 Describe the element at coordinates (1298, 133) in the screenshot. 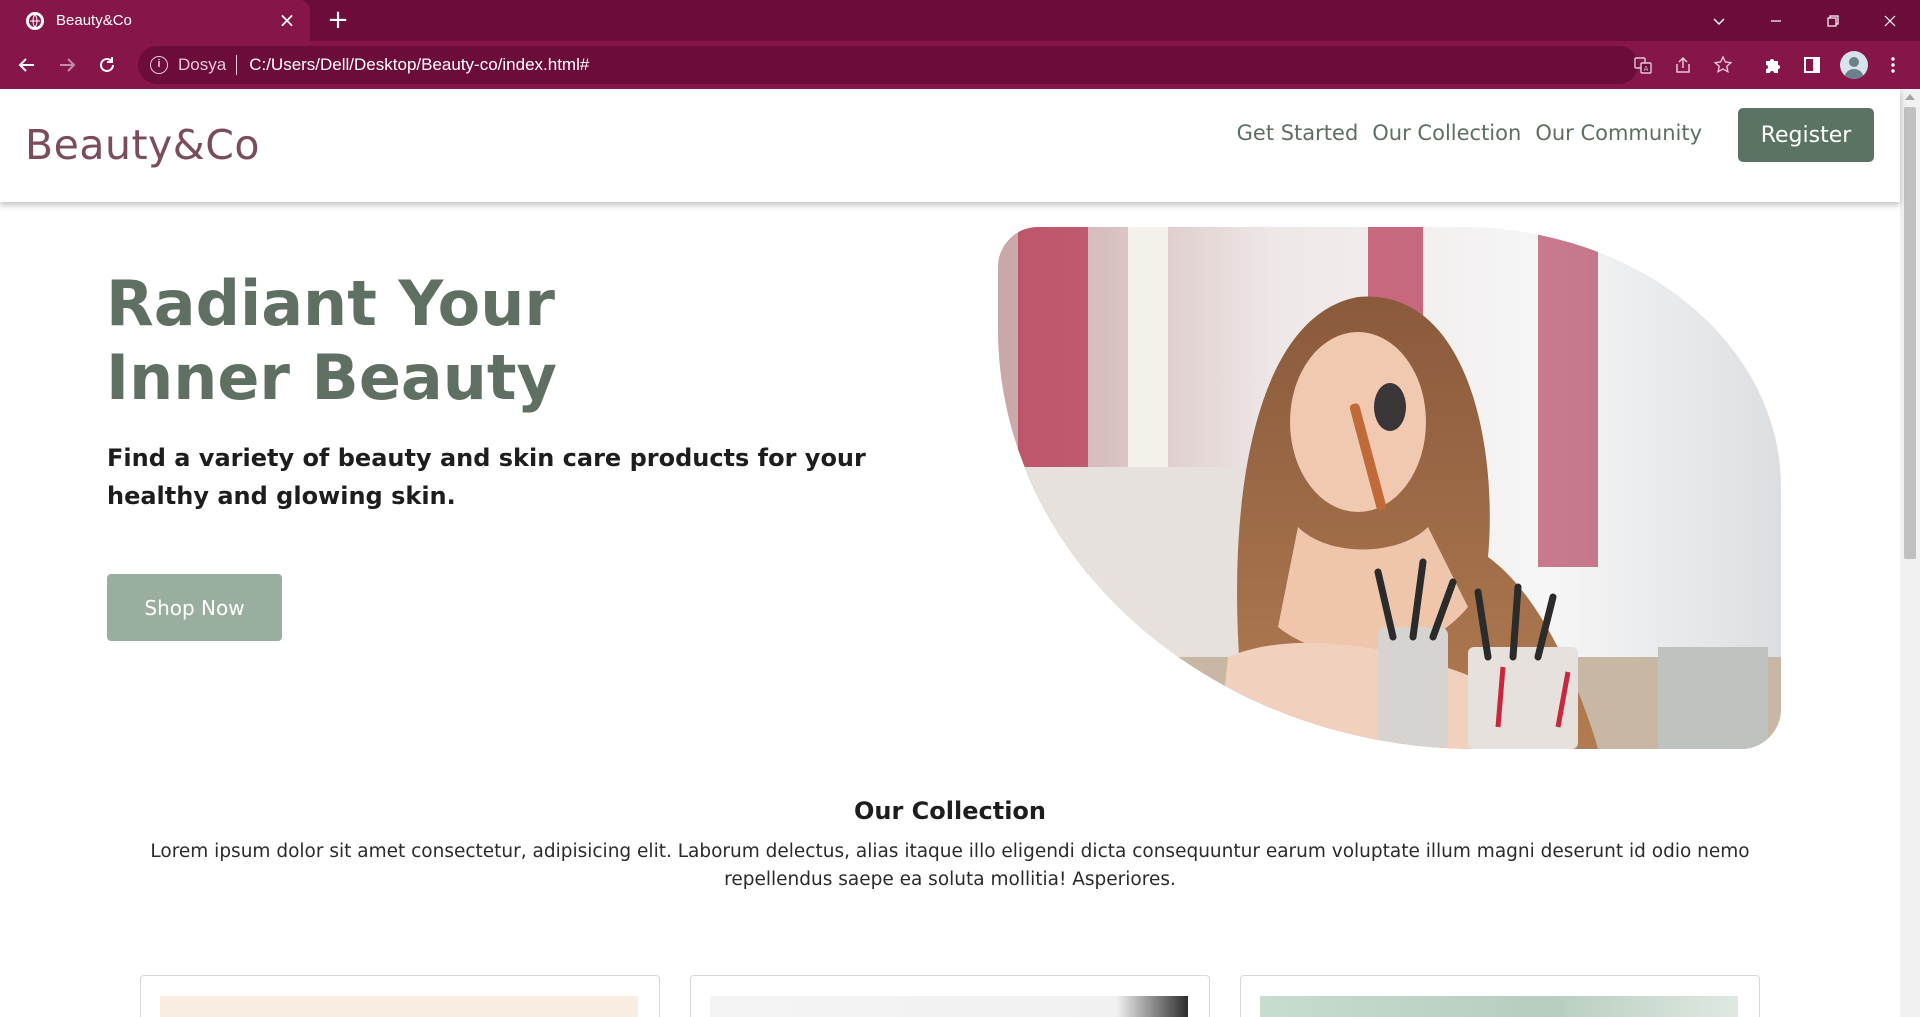

I see `nav-link-get-started: Get Started` at that location.